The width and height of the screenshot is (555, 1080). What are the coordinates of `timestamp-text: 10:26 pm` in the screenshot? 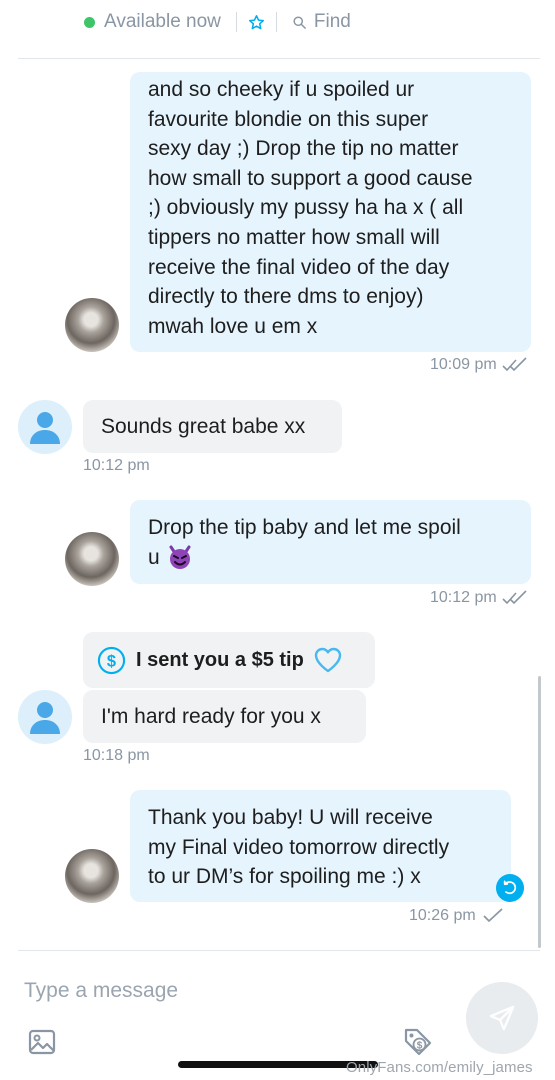 It's located at (442, 915).